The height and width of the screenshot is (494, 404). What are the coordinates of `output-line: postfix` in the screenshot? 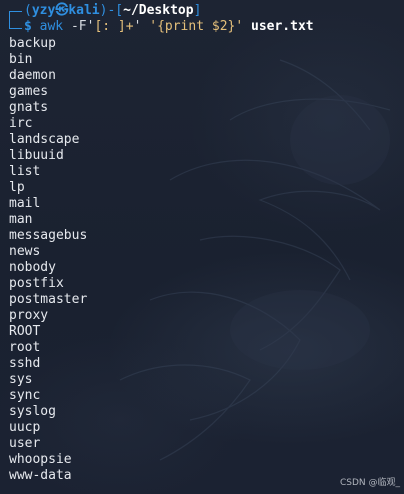 It's located at (36, 283).